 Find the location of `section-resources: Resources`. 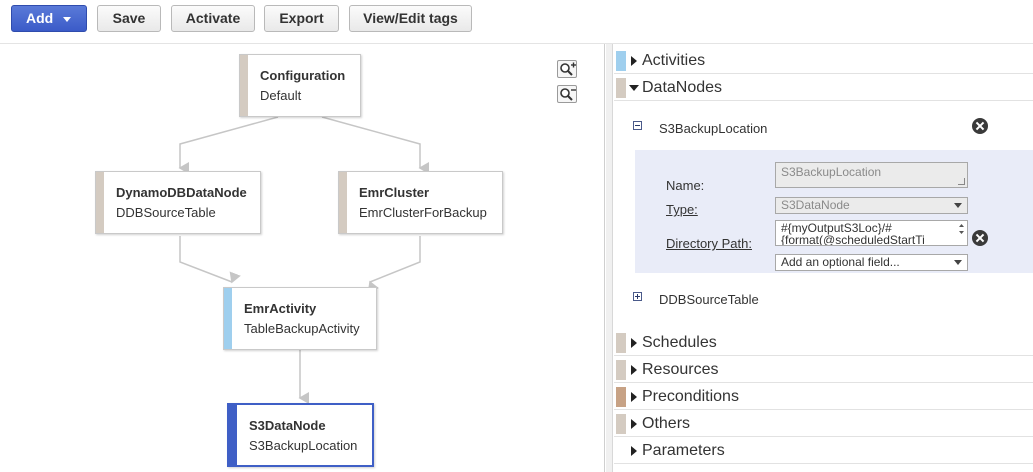

section-resources: Resources is located at coordinates (823, 370).